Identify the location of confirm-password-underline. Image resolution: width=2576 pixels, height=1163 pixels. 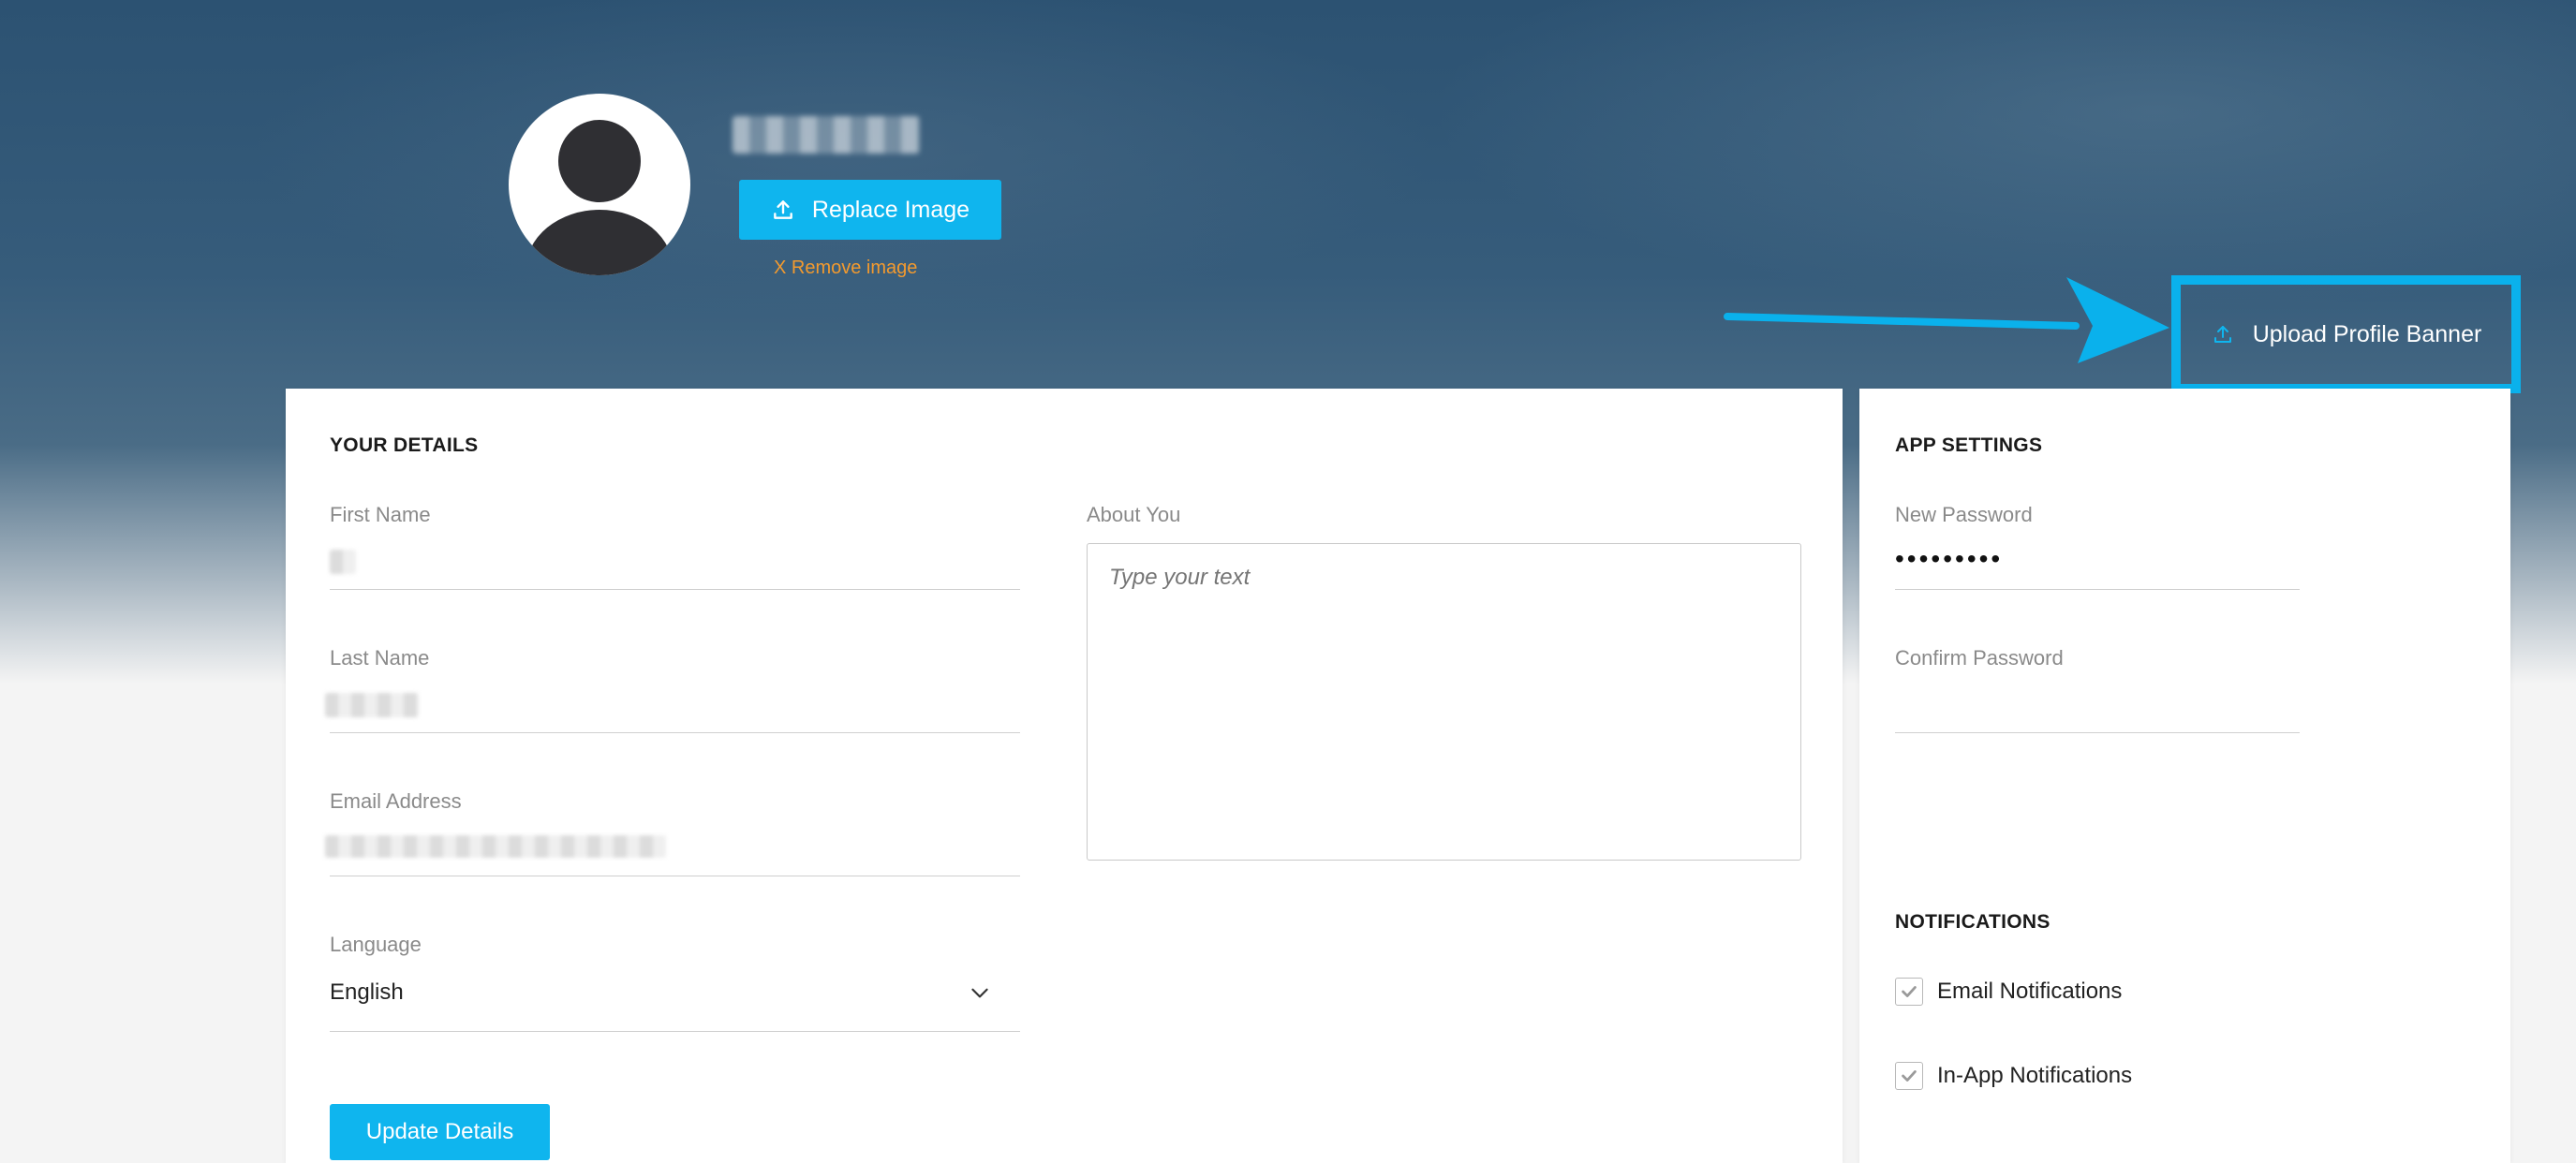
(2097, 733).